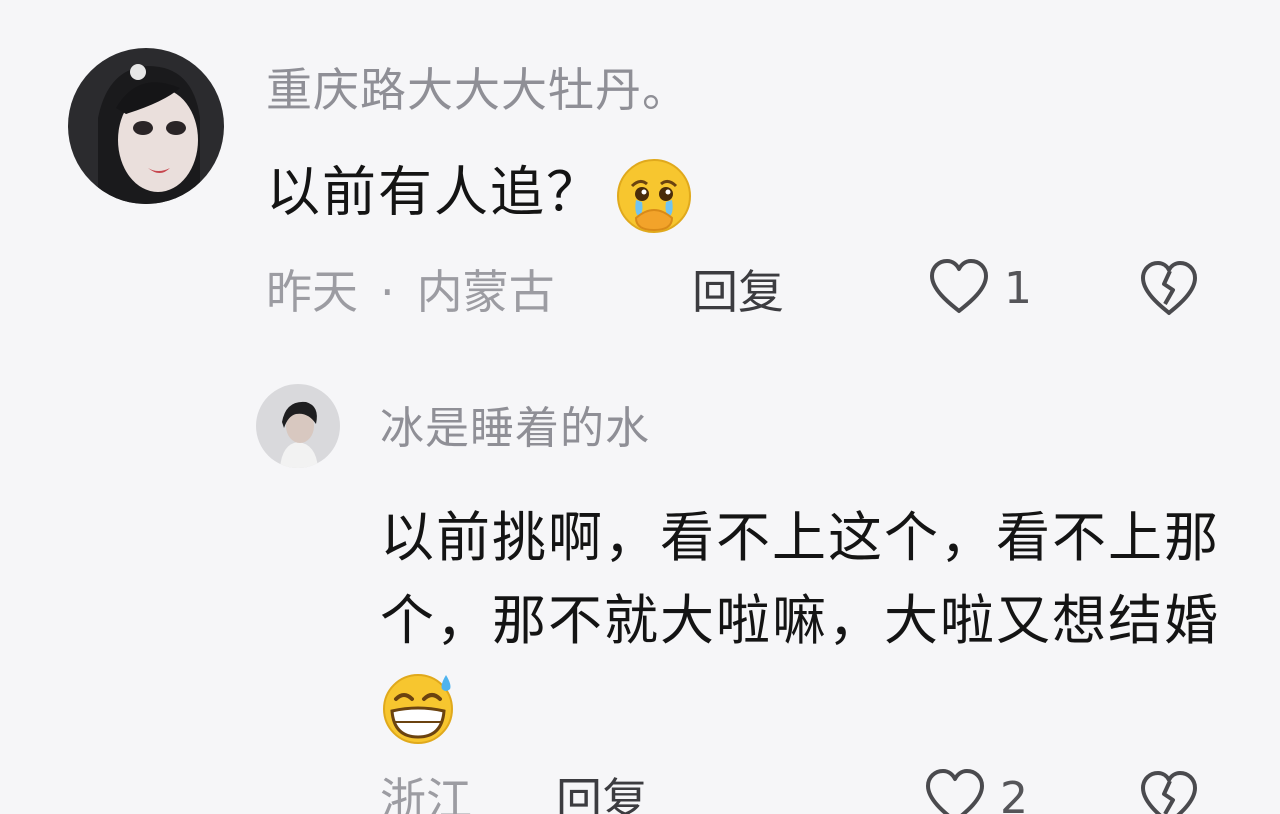  What do you see at coordinates (434, 192) in the screenshot?
I see `comment-body: 以前有人追？` at bounding box center [434, 192].